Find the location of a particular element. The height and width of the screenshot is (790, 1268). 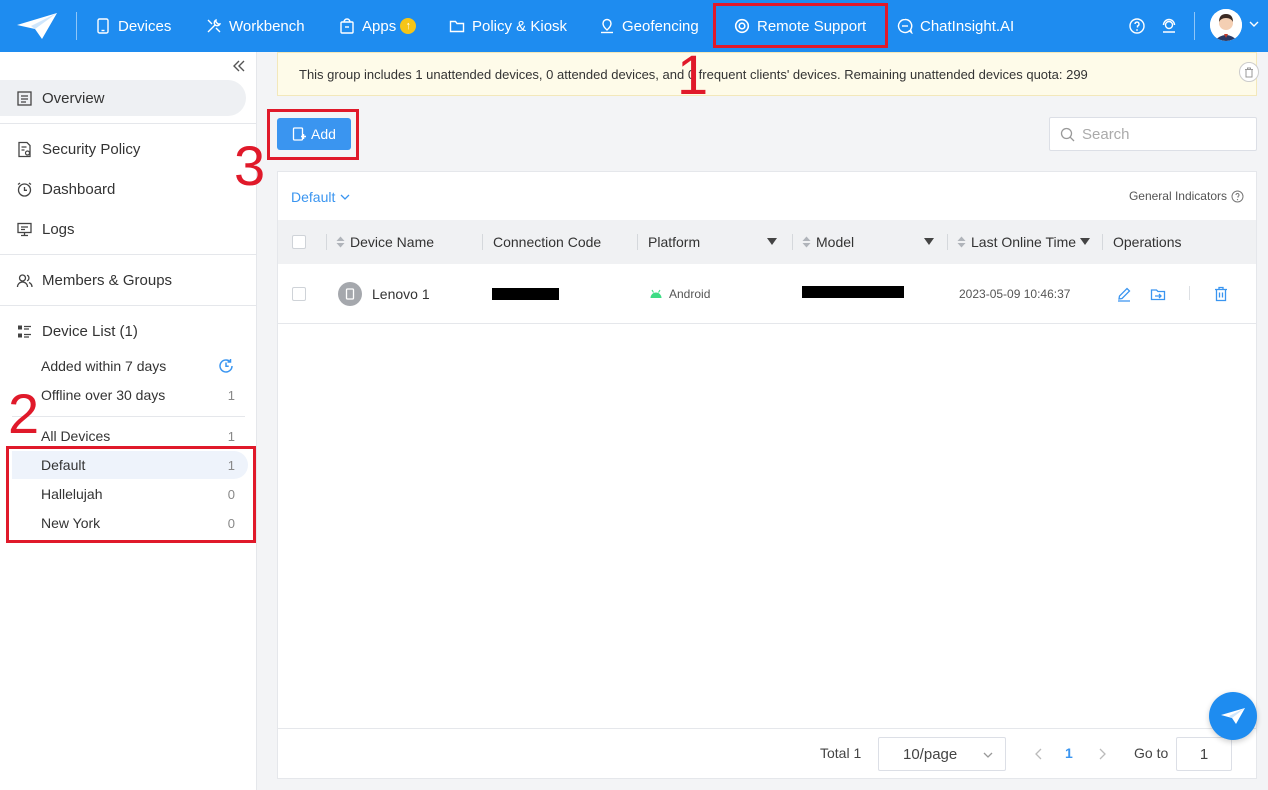

pagination: Total 1 10/page 1 Go to 1 is located at coordinates (767, 753).